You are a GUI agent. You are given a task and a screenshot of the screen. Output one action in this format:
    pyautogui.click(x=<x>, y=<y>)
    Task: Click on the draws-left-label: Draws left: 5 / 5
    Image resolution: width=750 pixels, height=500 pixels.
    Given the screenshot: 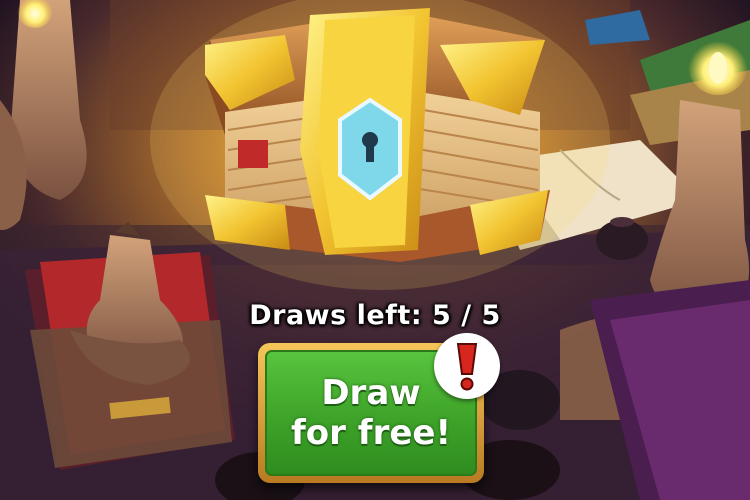 What is the action you would take?
    pyautogui.click(x=375, y=315)
    